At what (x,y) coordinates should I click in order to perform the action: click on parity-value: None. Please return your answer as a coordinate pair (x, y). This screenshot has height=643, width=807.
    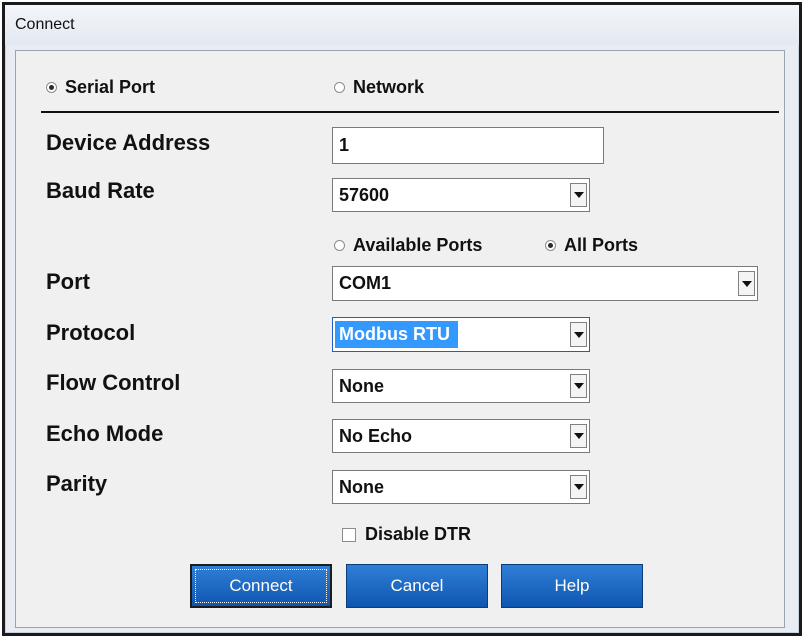
    Looking at the image, I should click on (361, 486).